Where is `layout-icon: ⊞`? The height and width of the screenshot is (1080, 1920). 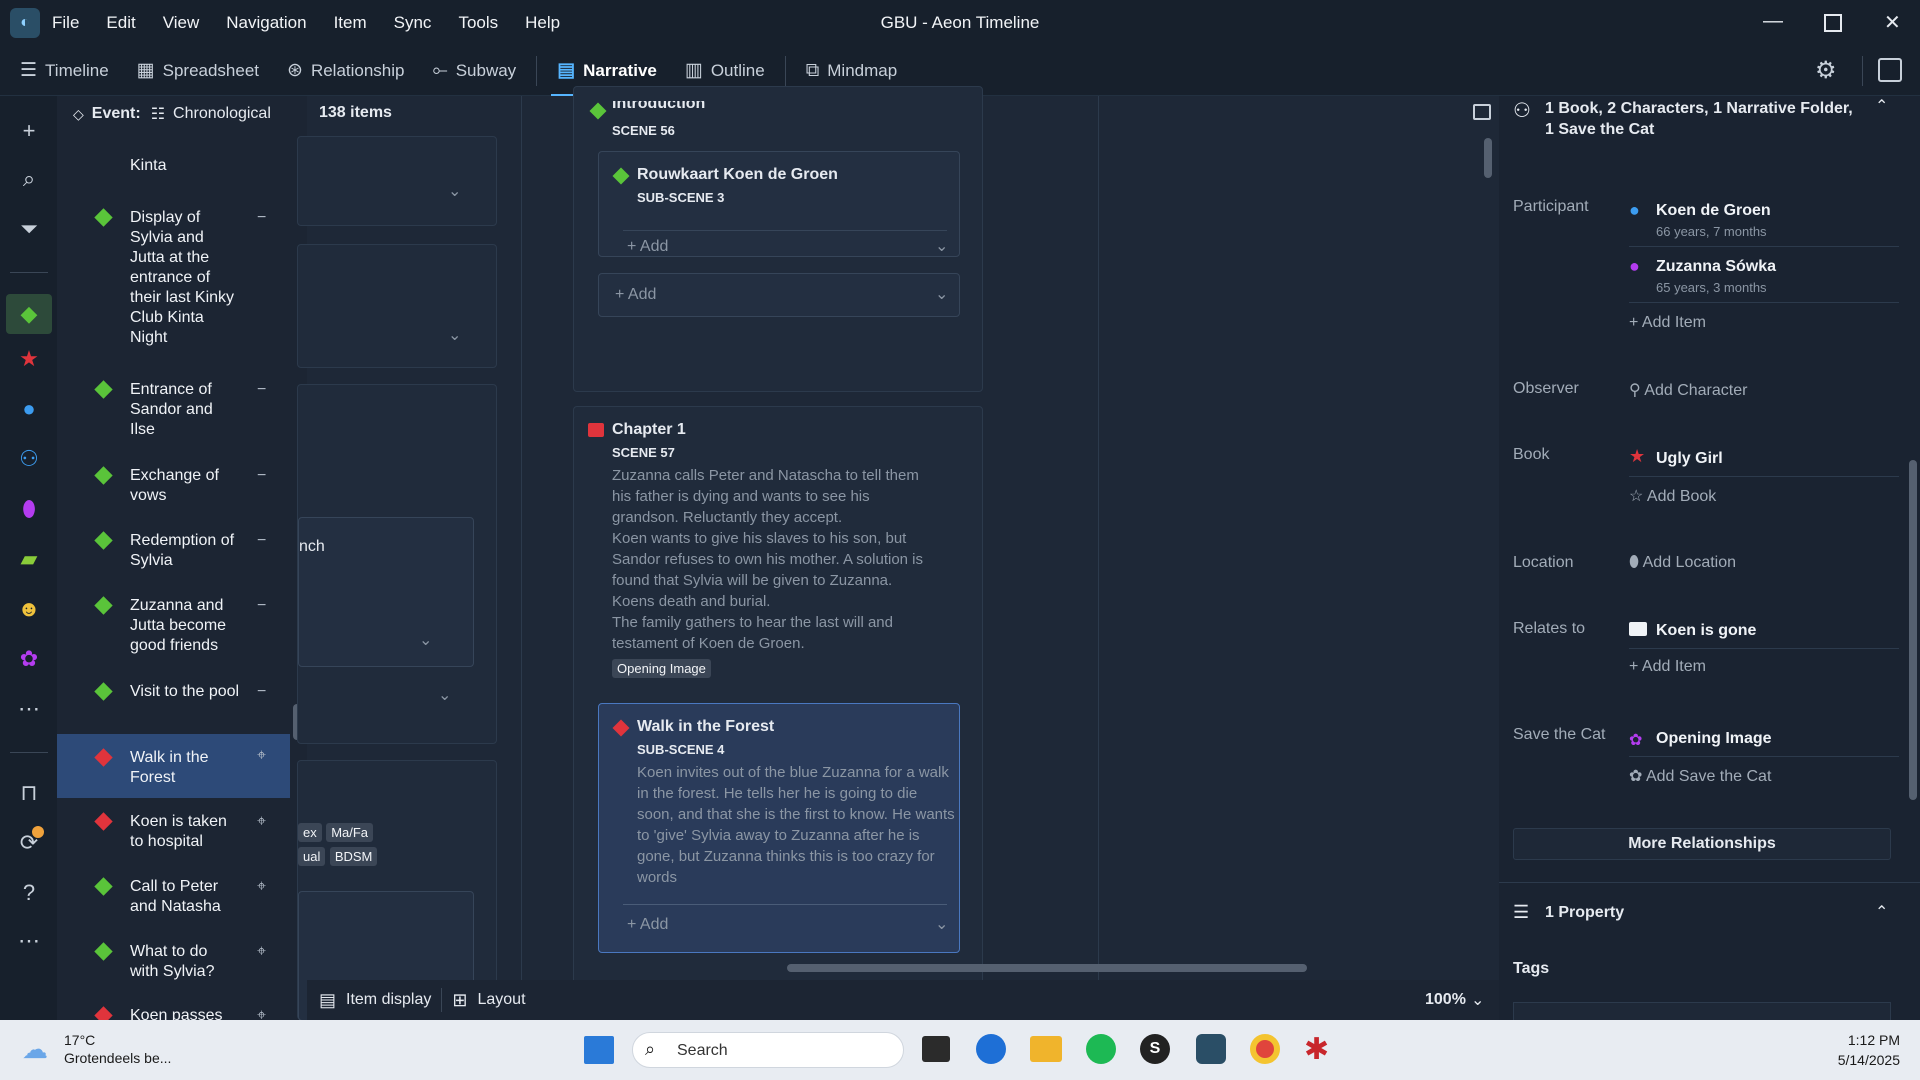 layout-icon: ⊞ is located at coordinates (459, 1000).